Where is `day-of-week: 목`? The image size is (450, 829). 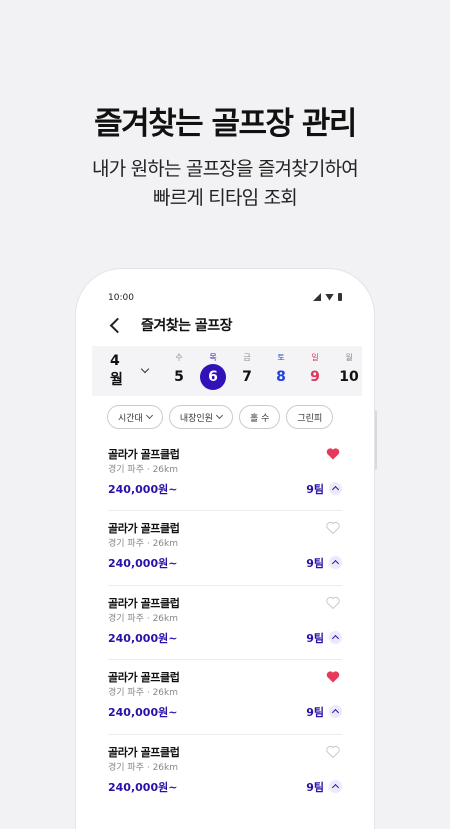
day-of-week: 목 is located at coordinates (213, 357).